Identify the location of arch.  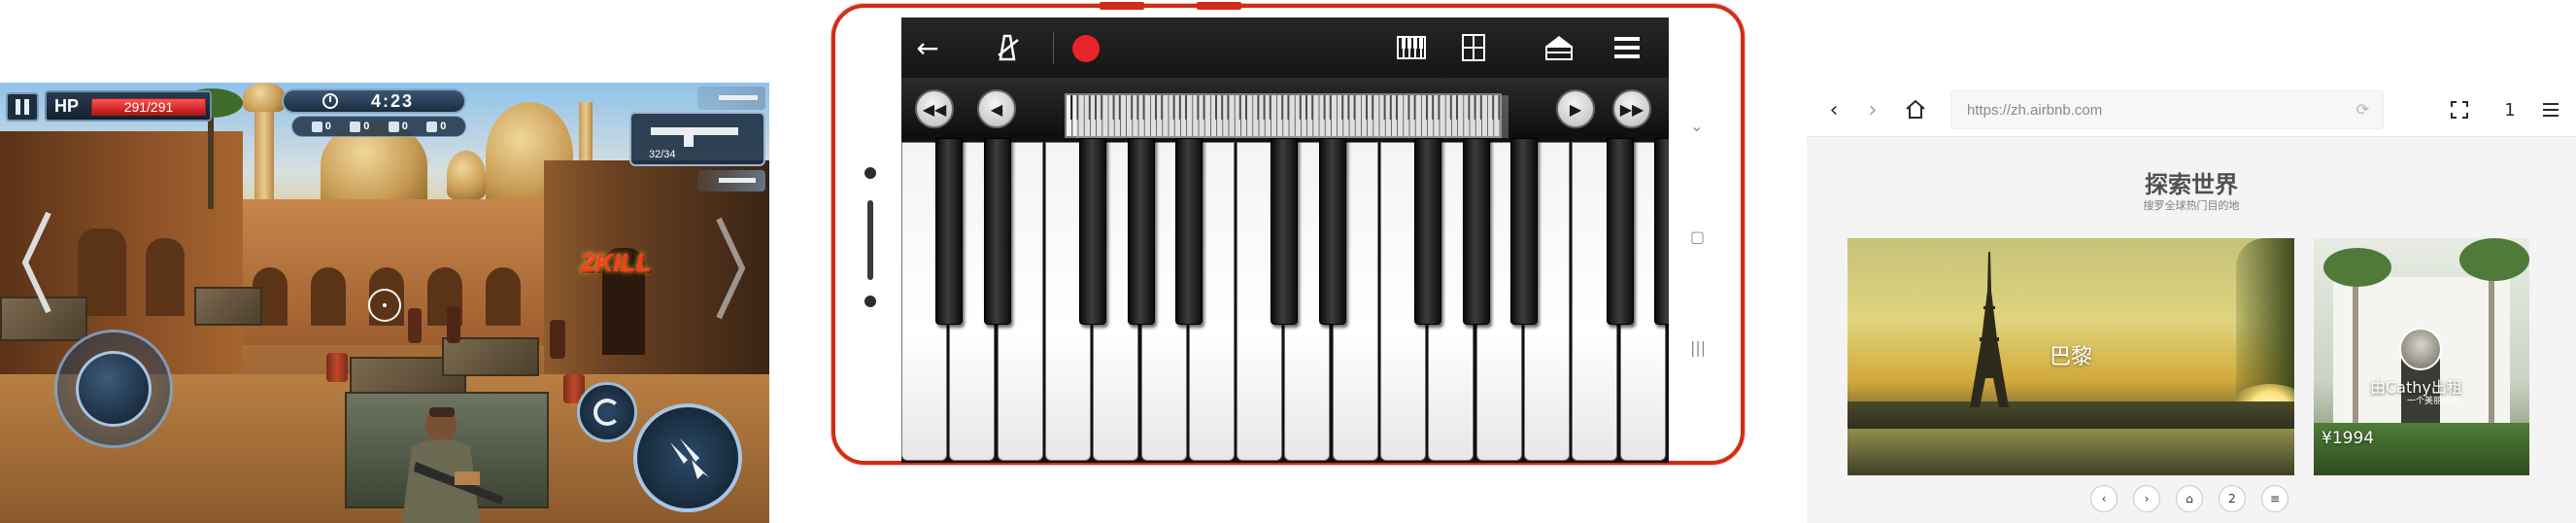
(328, 296).